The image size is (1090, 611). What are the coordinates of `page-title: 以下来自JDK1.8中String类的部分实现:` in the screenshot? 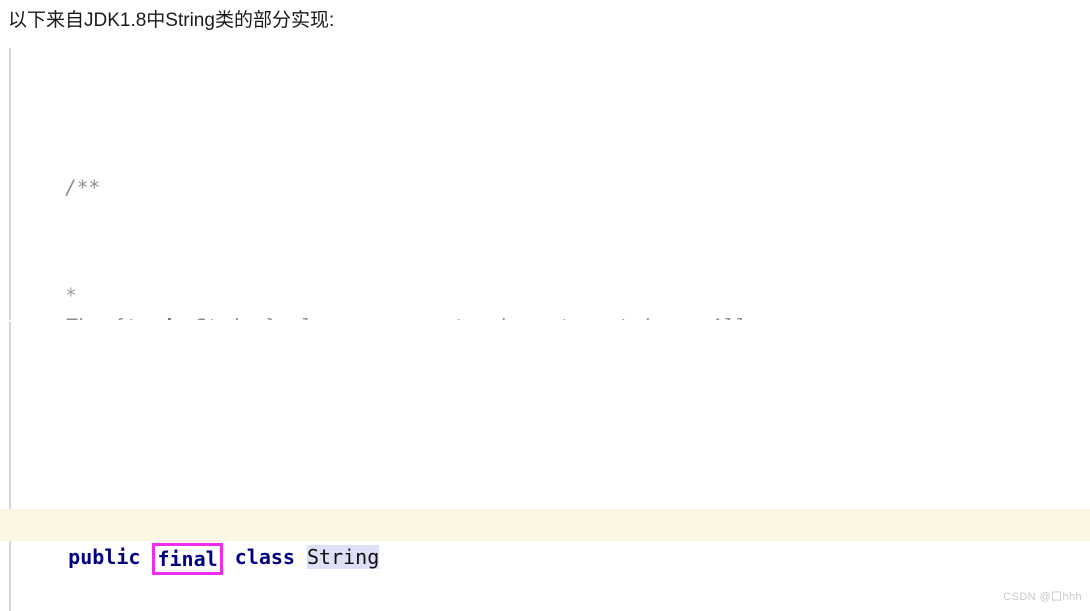 It's located at (171, 20).